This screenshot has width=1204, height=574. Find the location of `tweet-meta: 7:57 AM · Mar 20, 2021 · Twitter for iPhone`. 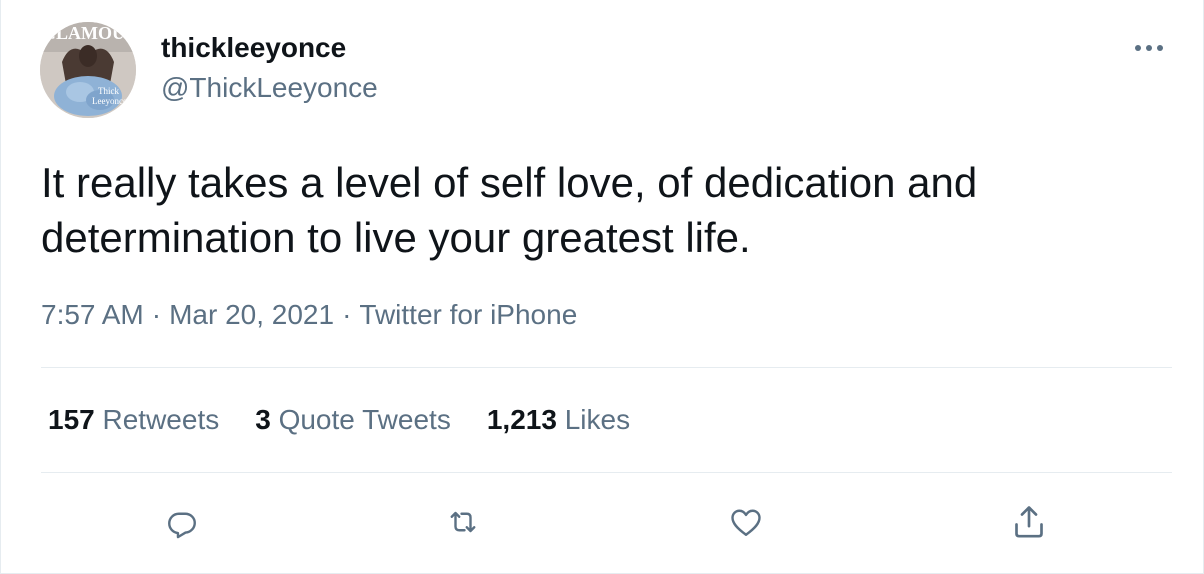

tweet-meta: 7:57 AM · Mar 20, 2021 · Twitter for iPhone is located at coordinates (309, 315).